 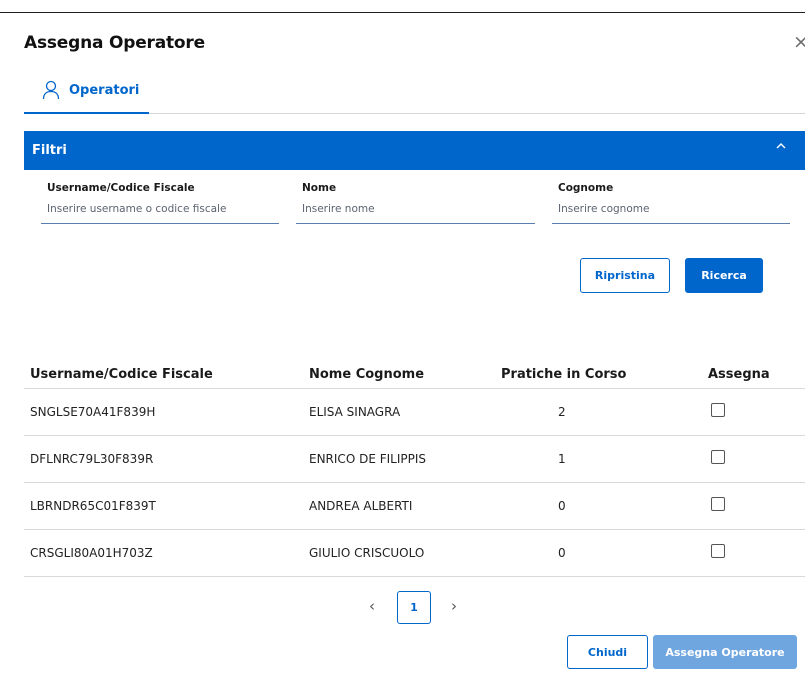 I want to click on page-button-current: 1, so click(x=414, y=607).